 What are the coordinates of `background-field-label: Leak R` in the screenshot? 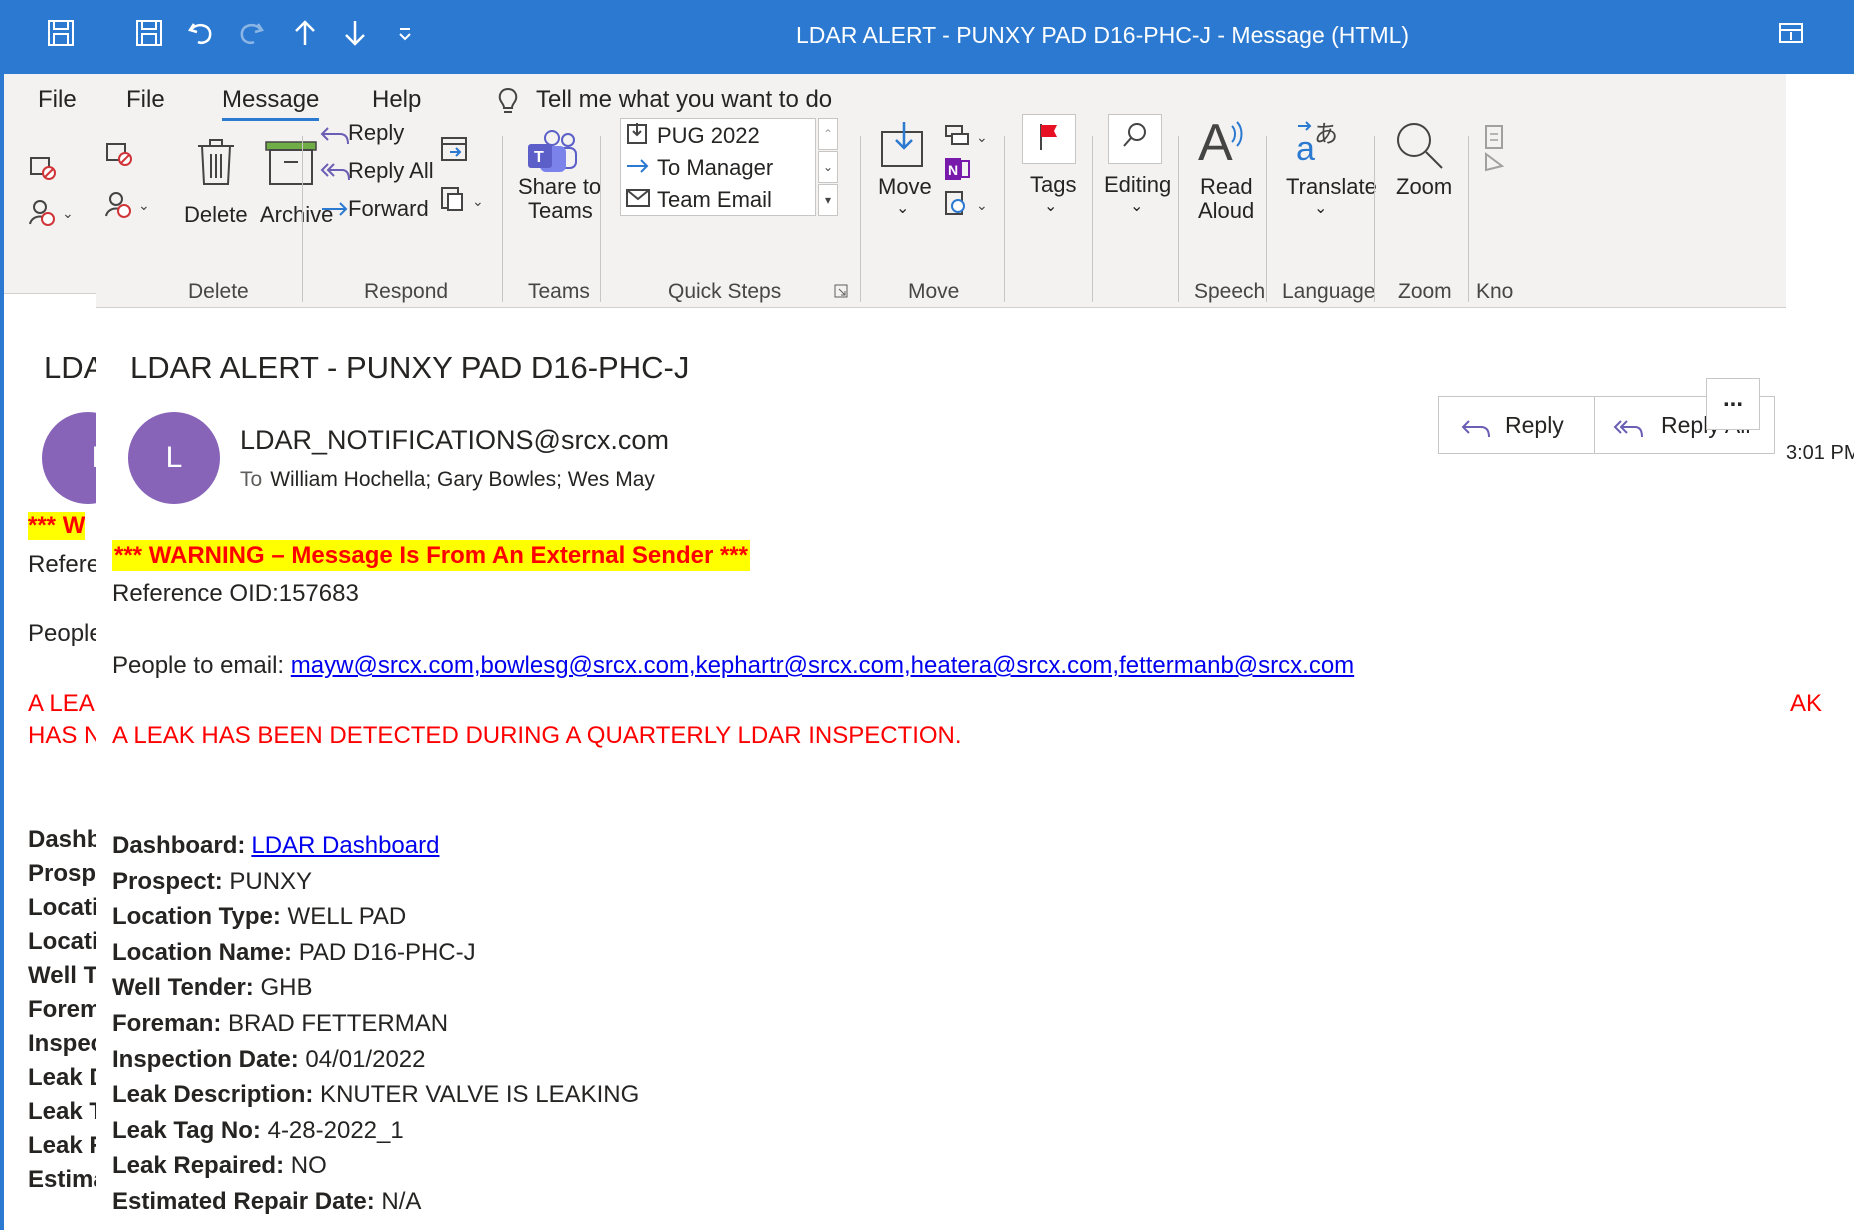 It's located at (67, 1145).